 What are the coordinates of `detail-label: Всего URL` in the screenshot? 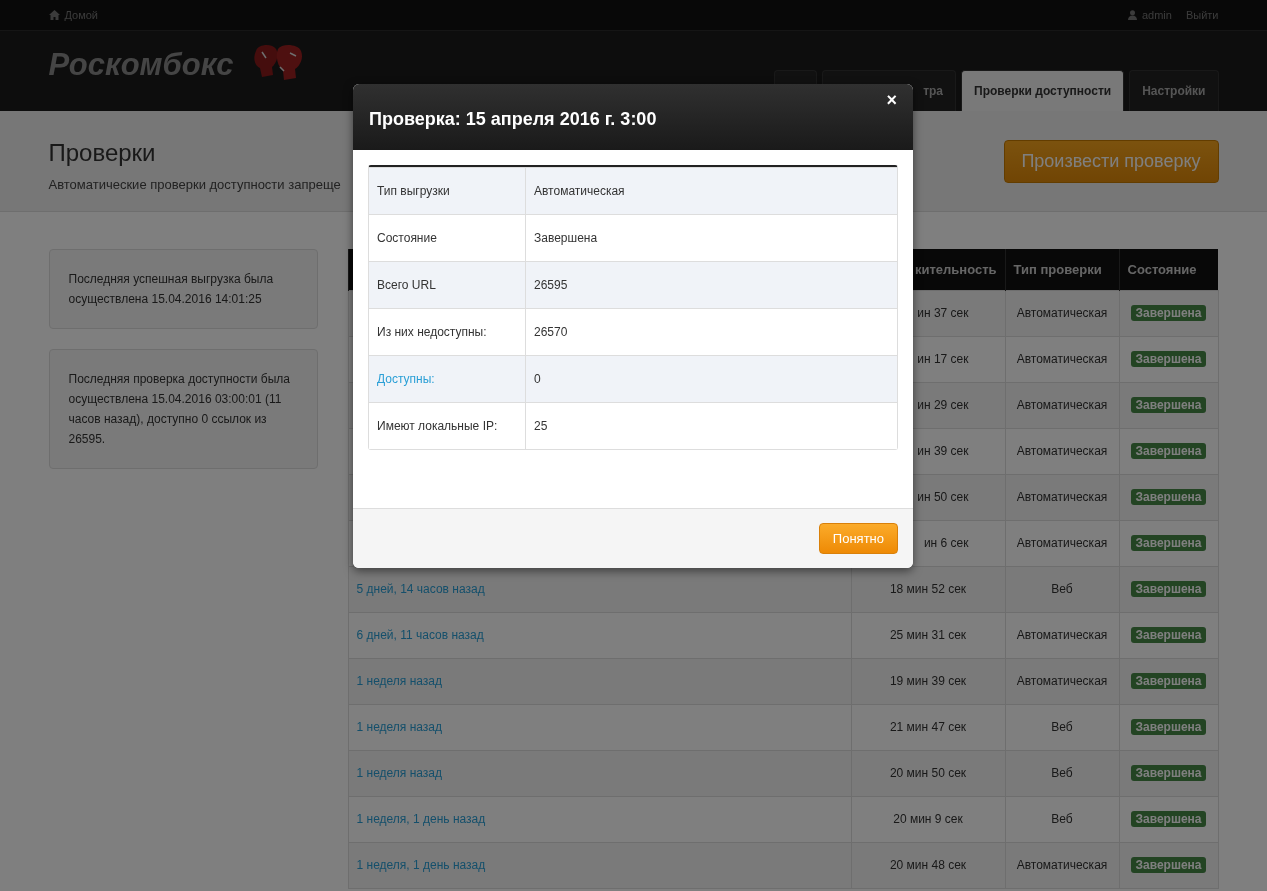 It's located at (406, 285).